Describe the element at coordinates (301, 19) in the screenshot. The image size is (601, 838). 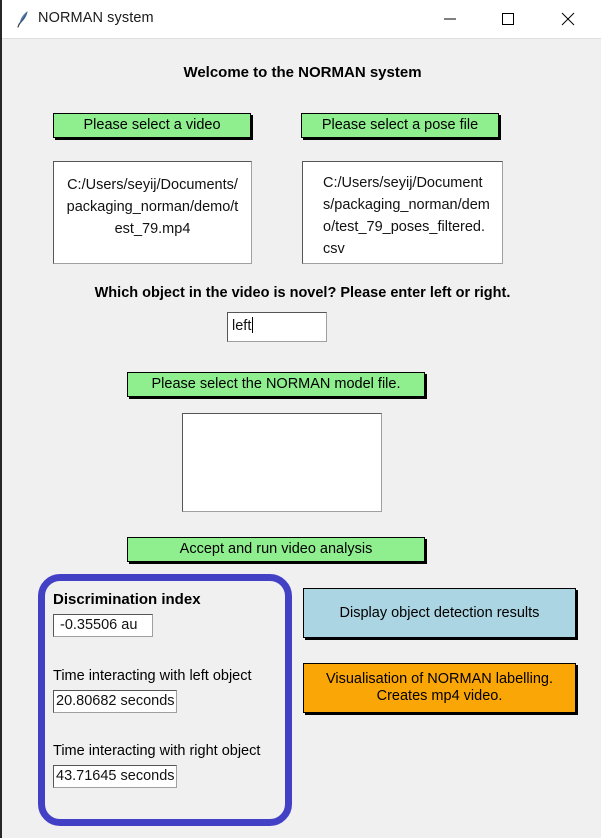
I see `title-bar: NORMAN system` at that location.